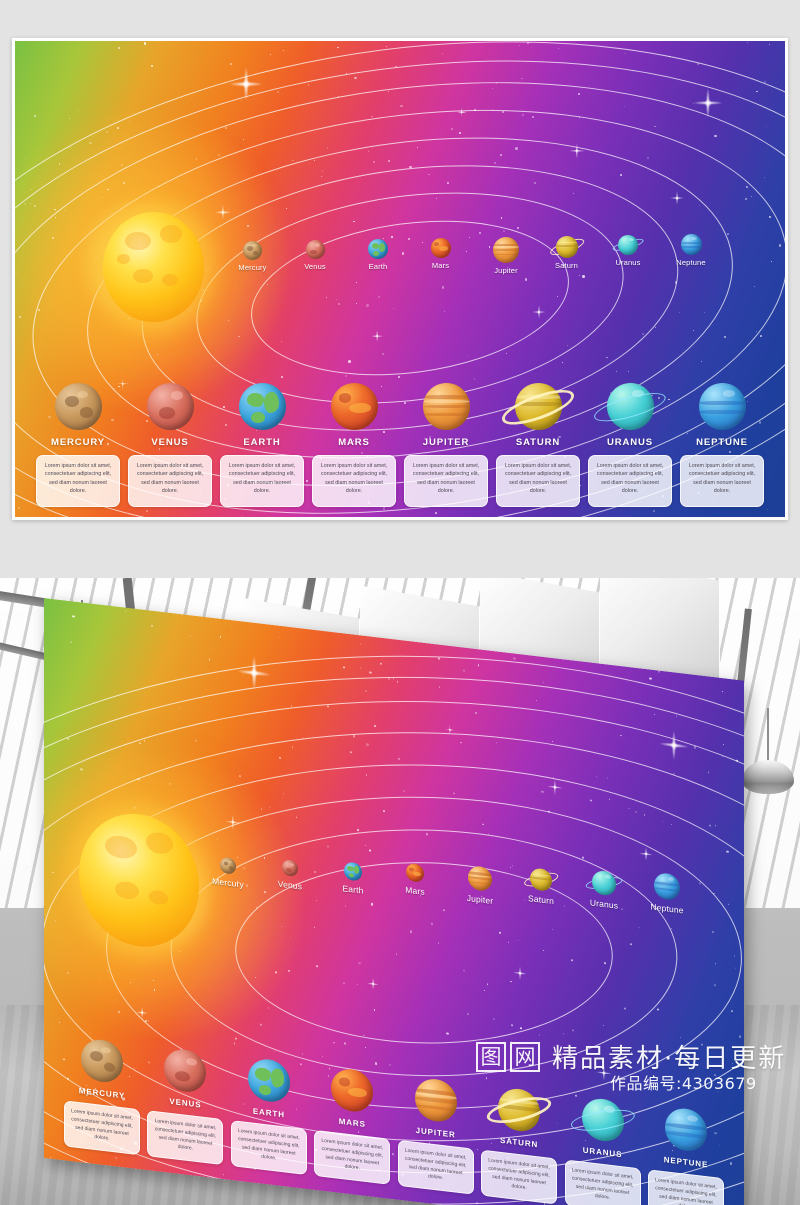 This screenshot has height=1205, width=800. I want to click on diagram-planet-venus, so click(315, 249).